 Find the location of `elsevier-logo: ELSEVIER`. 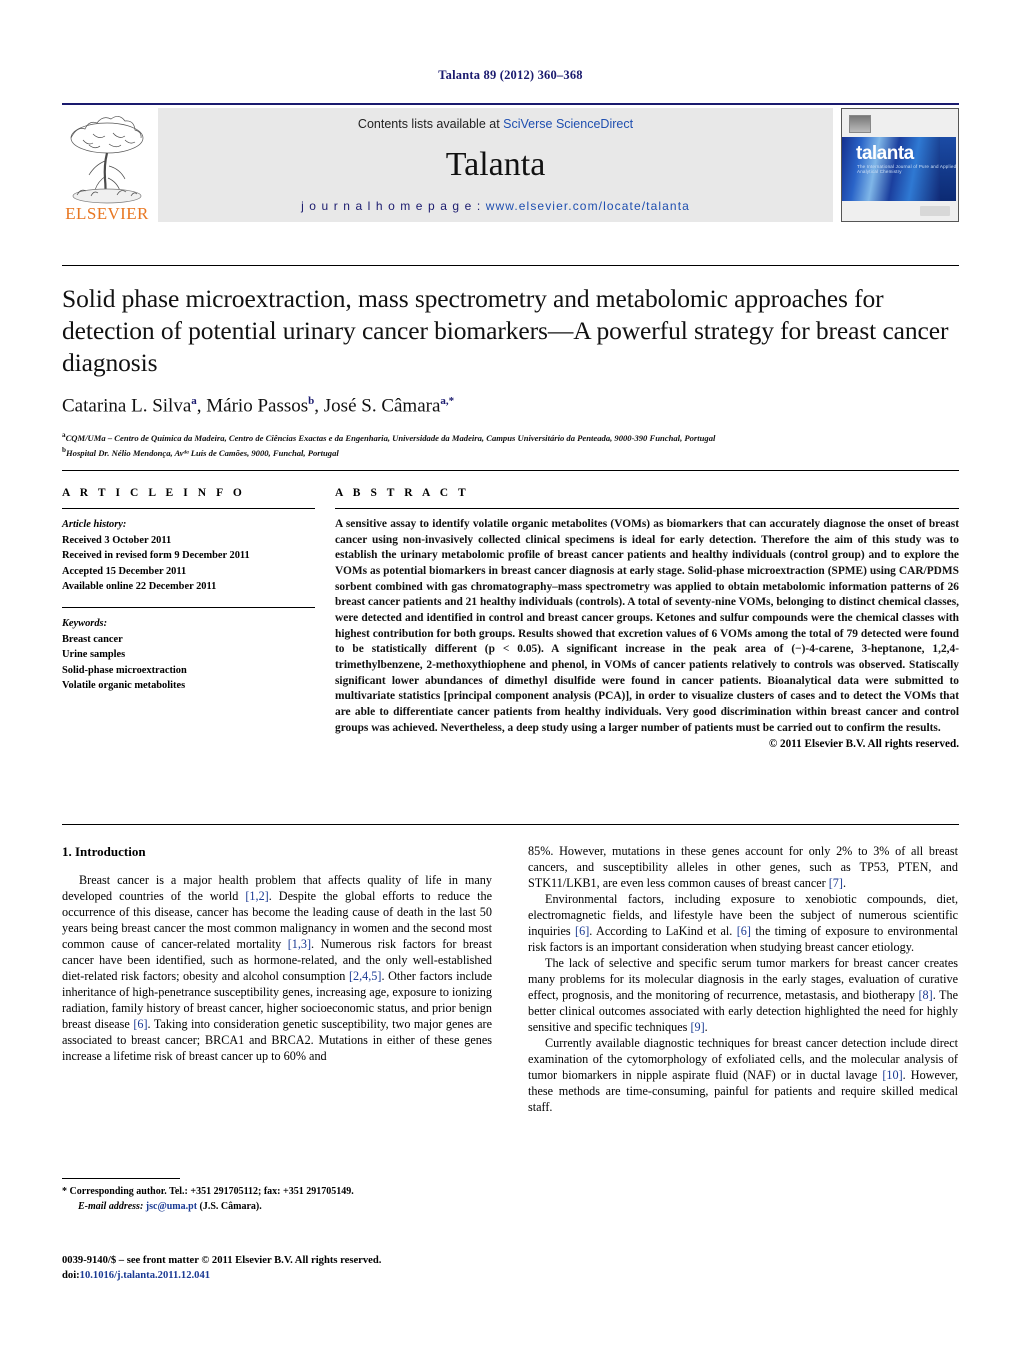

elsevier-logo: ELSEVIER is located at coordinates (107, 165).